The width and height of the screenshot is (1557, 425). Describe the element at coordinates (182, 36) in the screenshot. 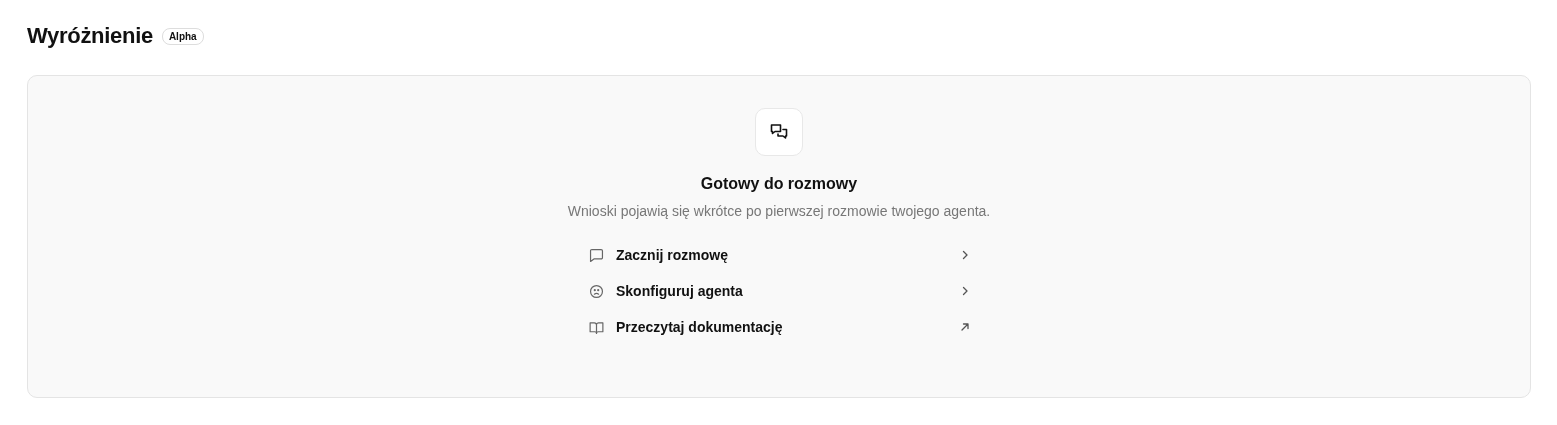

I see `alpha-badge: Alpha` at that location.